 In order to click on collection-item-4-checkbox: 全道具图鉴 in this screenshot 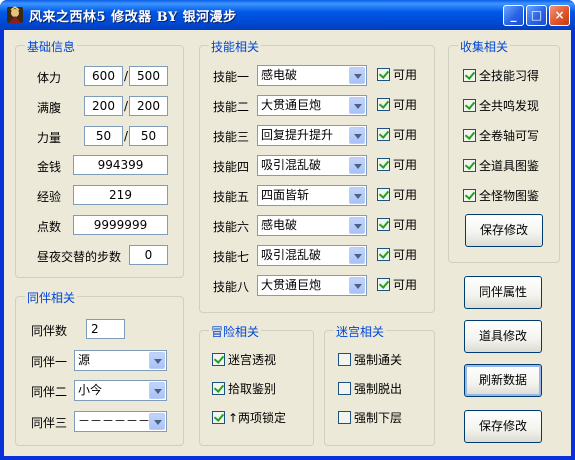, I will do `click(501, 166)`.